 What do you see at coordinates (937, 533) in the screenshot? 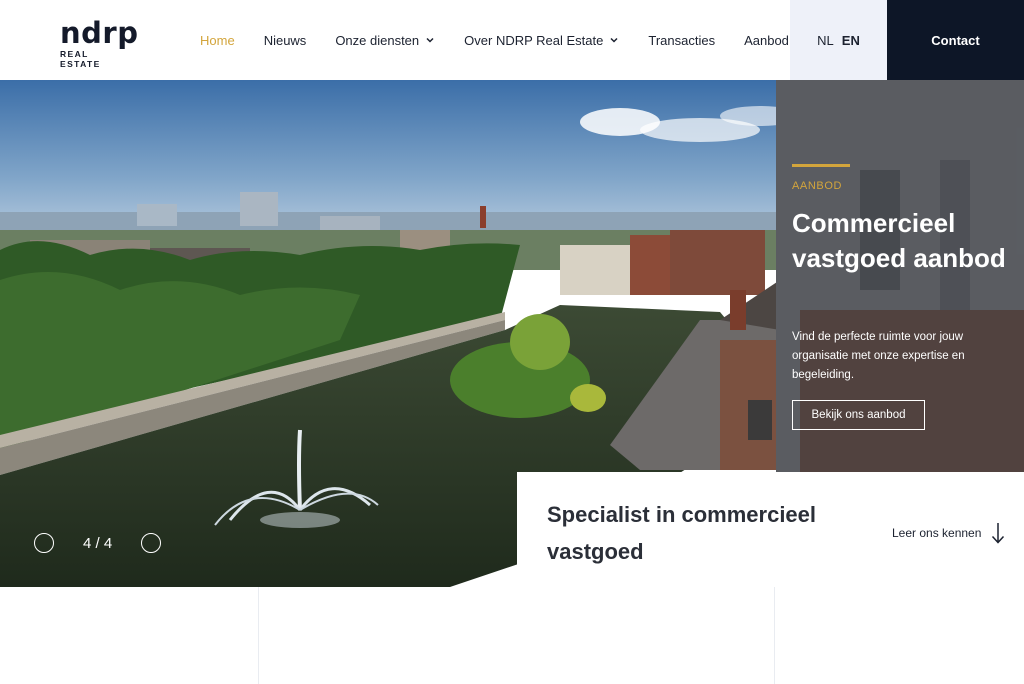
I see `learn-more-label: Leer ons kennen` at bounding box center [937, 533].